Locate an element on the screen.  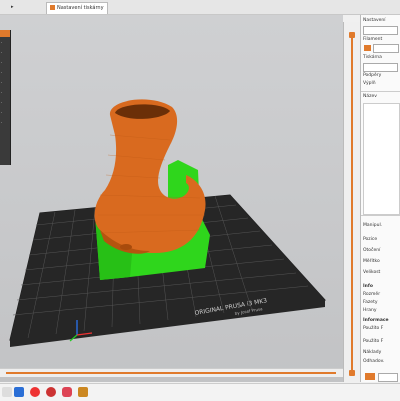
sidebar-used-filament-label: Použito F is located at coordinates (373, 328).